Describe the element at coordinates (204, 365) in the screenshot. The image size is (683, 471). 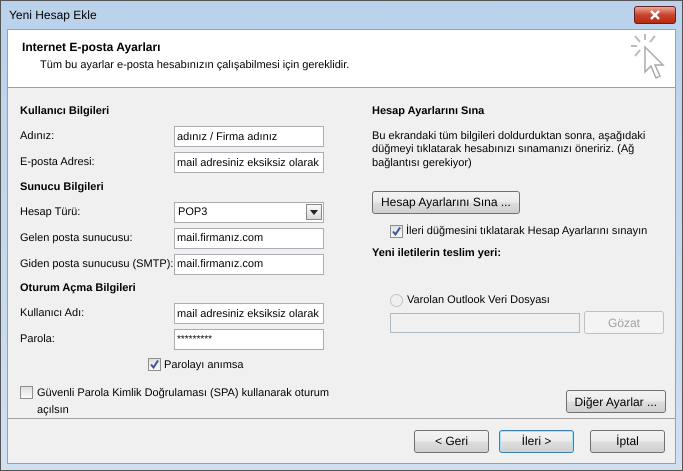
I see `checkbox-label: Parolayı anımsa` at that location.